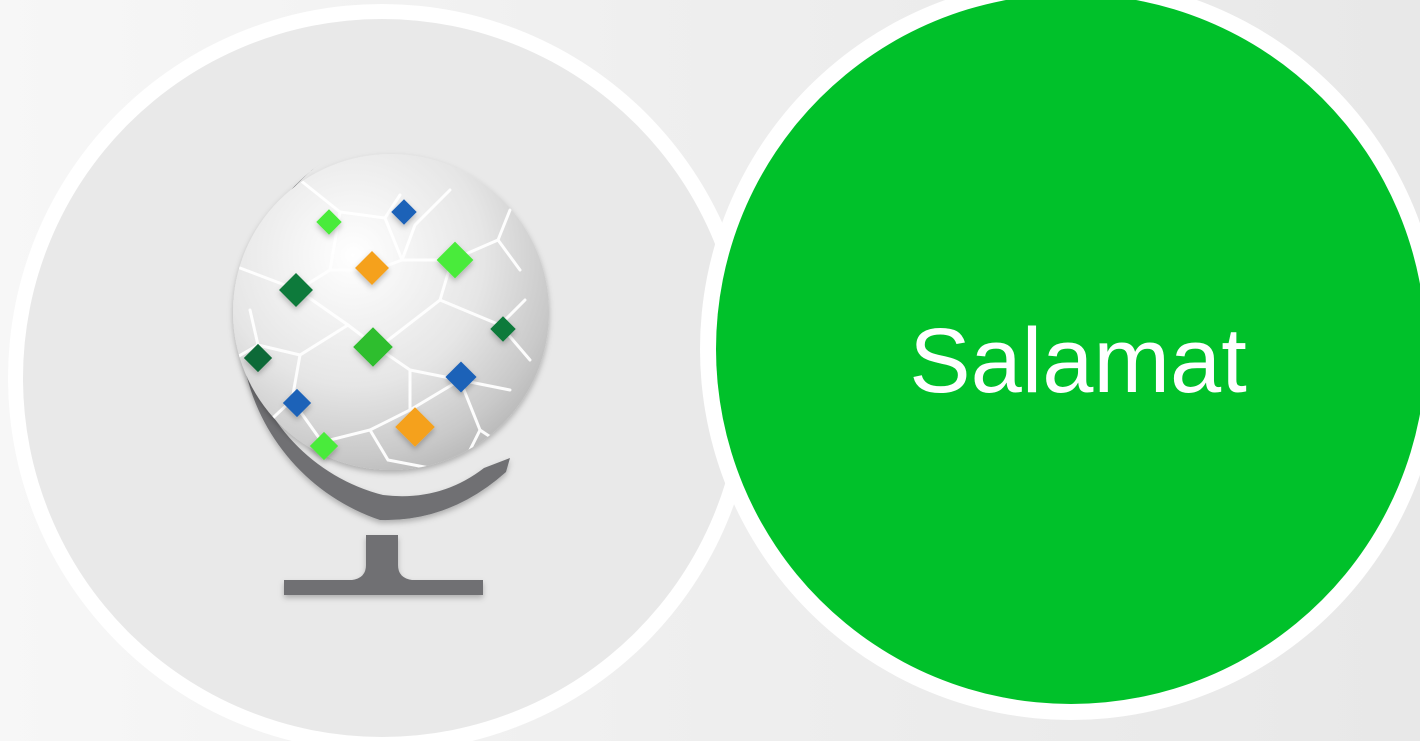 The image size is (1420, 741). What do you see at coordinates (1078, 361) in the screenshot?
I see `slide-title: Salamat` at bounding box center [1078, 361].